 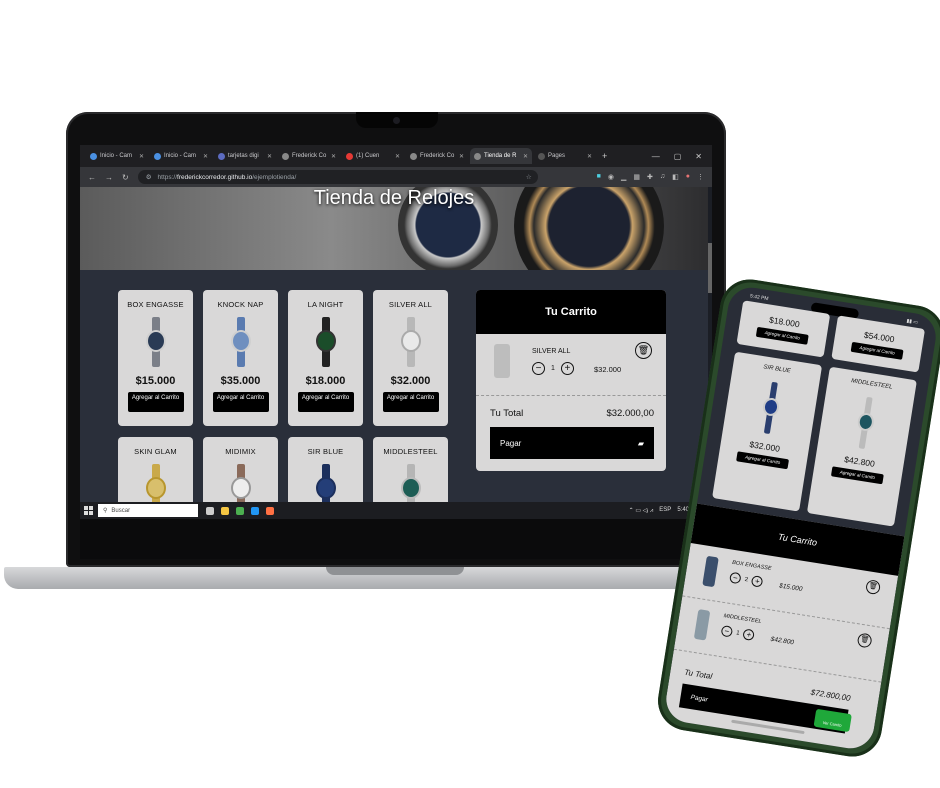 I want to click on taskbar-search: ⚲ Buscar, so click(x=148, y=510).